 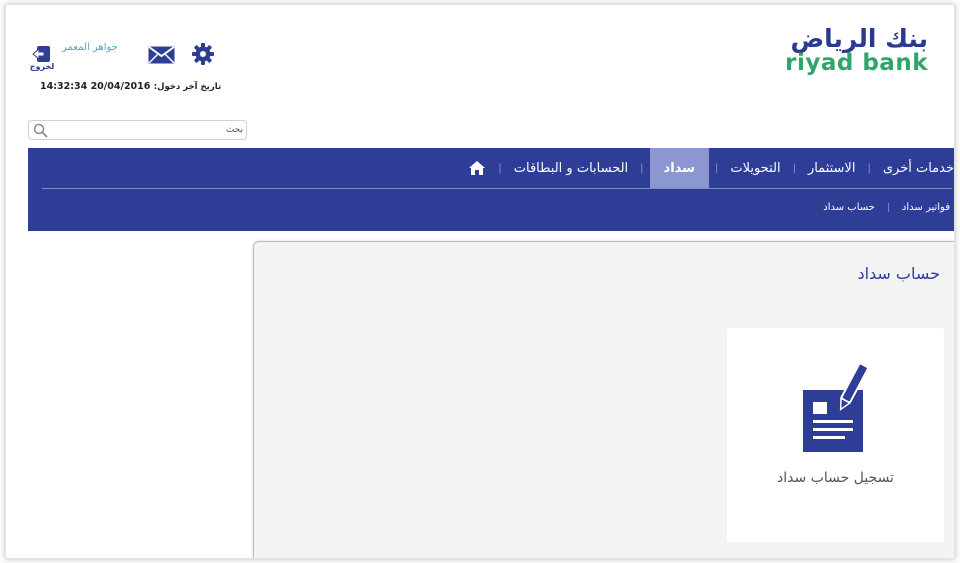 I want to click on nav-item-accounts-cards: الحسابات و البطاقات, so click(x=571, y=168).